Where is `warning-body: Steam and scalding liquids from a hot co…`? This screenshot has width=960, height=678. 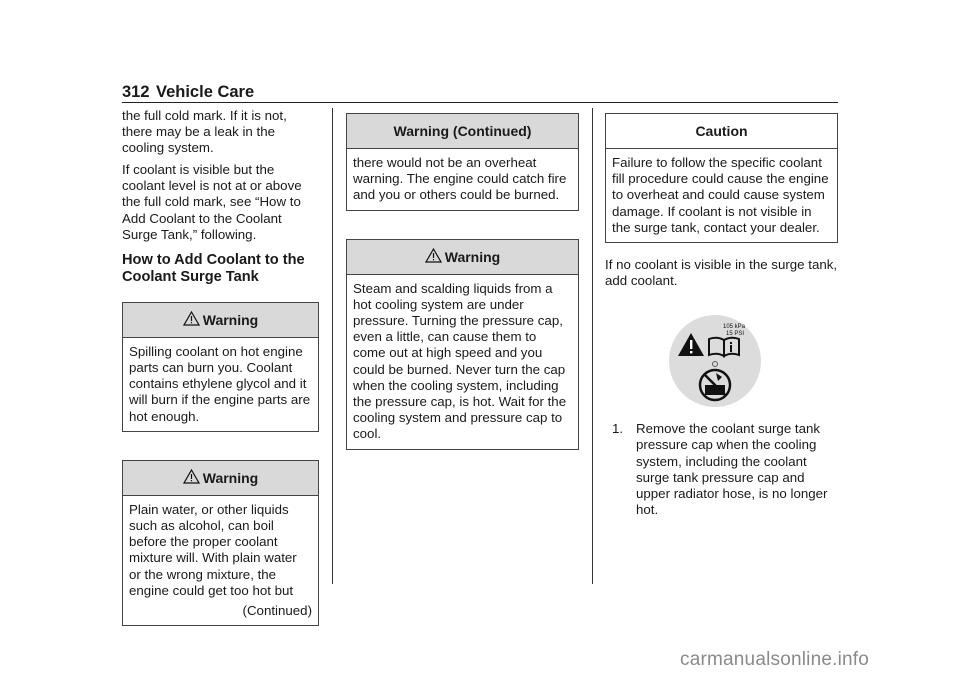
warning-body: Steam and scalding liquids from a hot co… is located at coordinates (460, 361).